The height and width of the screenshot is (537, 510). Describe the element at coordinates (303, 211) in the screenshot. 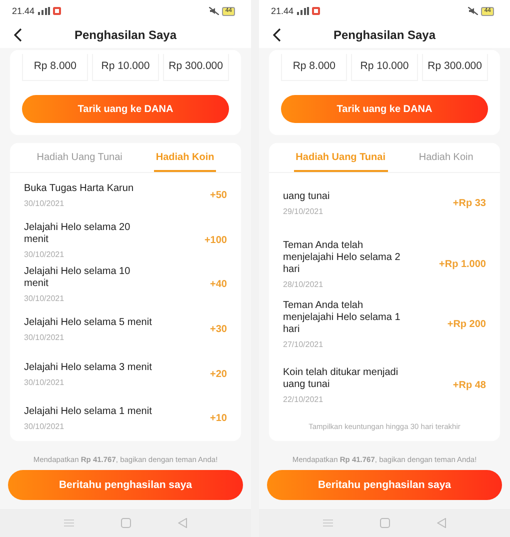

I see `reward-date: 29/10/2021` at that location.